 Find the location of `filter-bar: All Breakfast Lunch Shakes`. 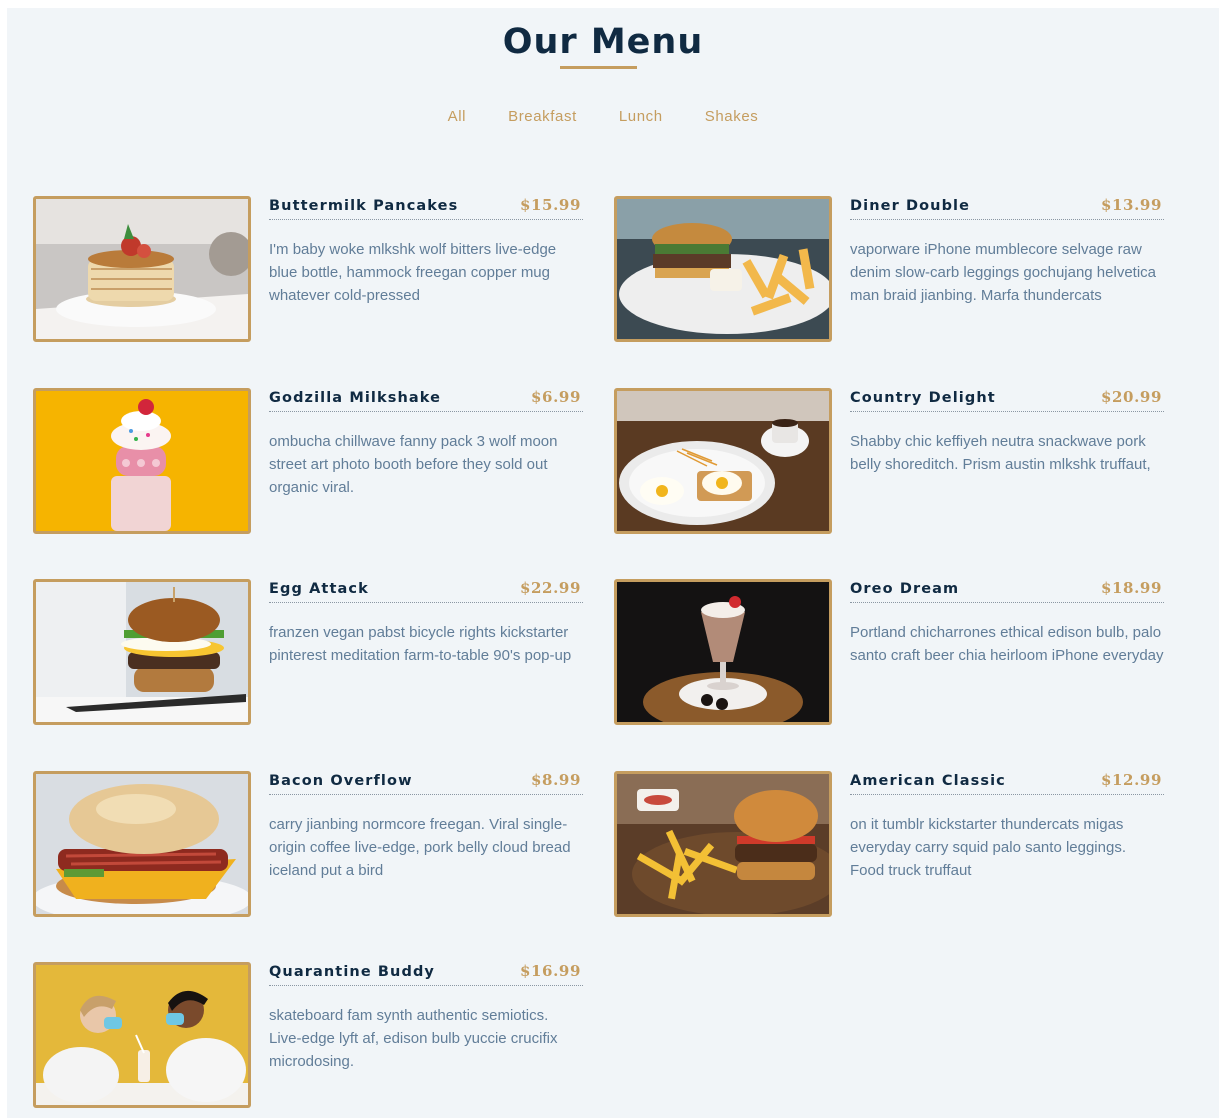

filter-bar: All Breakfast Lunch Shakes is located at coordinates (603, 116).